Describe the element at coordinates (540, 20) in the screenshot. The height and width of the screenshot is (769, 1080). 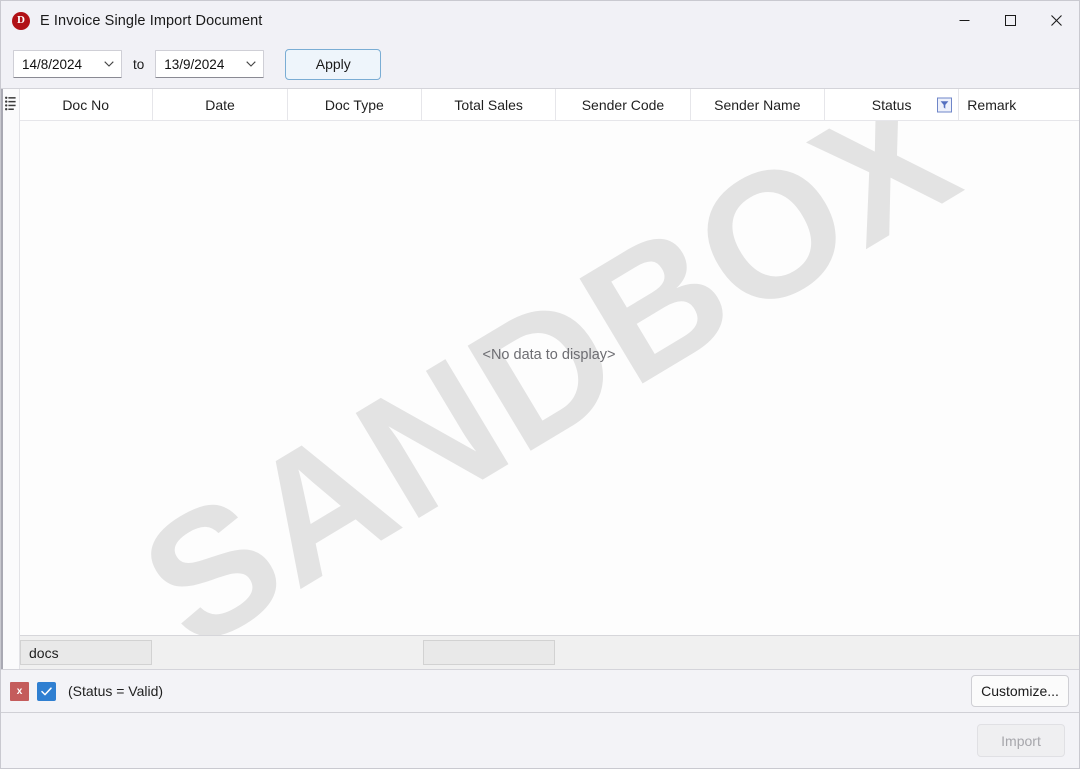
I see `title-bar: D E Invoice Single Import Document` at that location.